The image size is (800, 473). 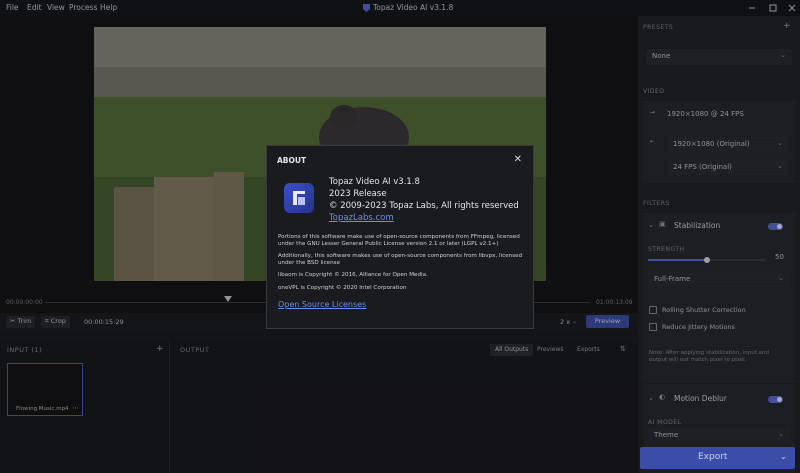 I want to click on topaz-logo-glyph, so click(x=299, y=198).